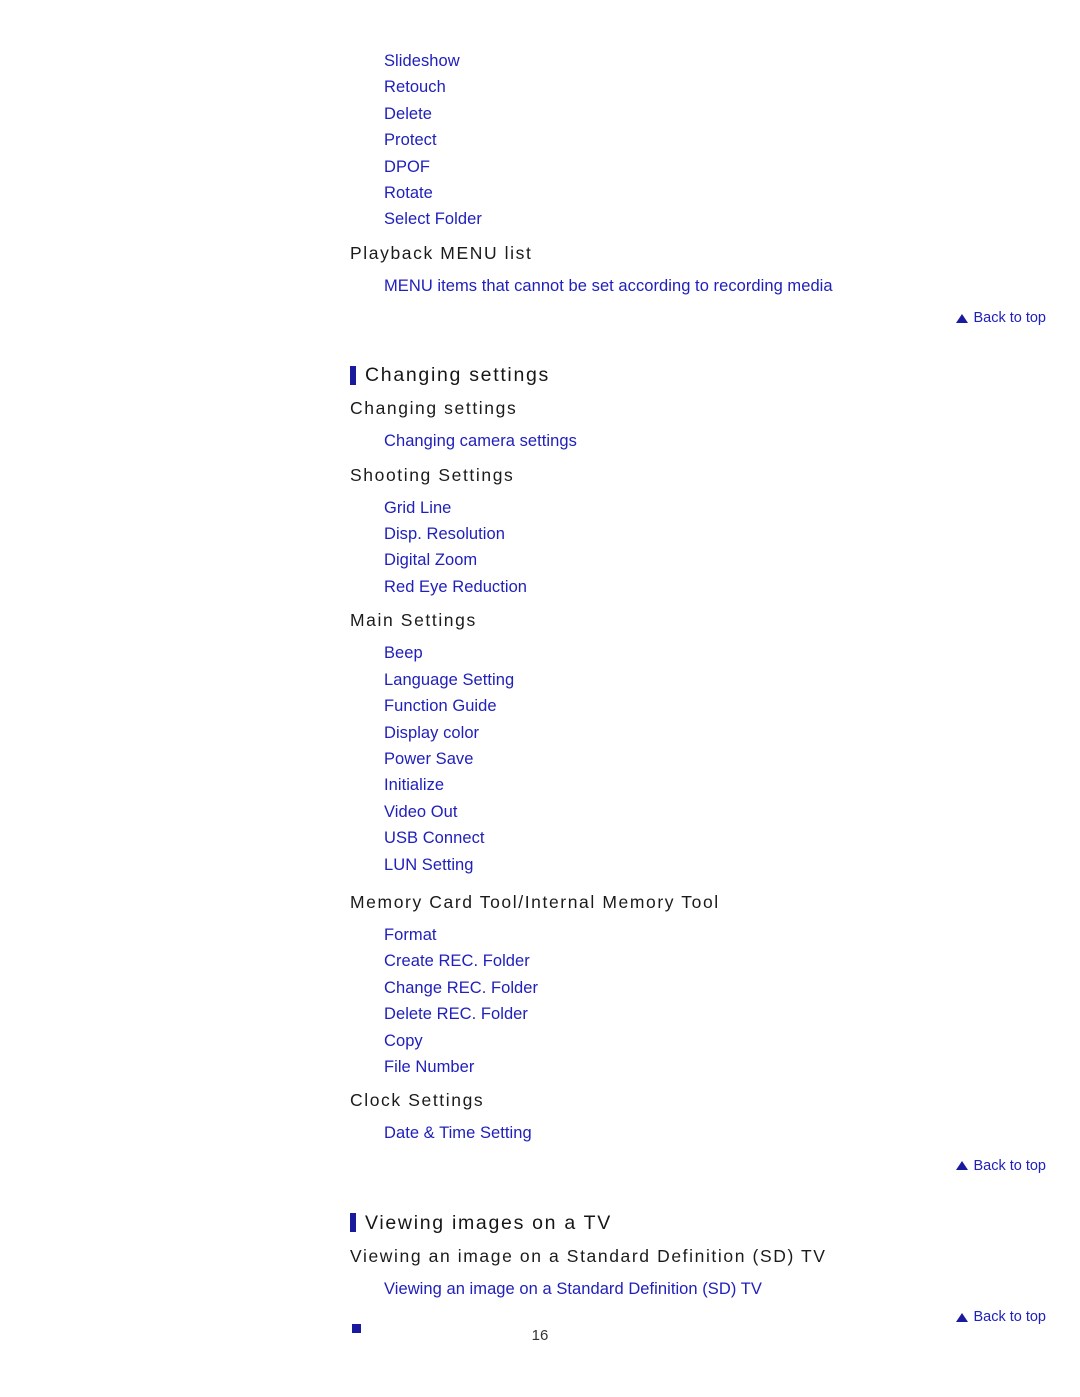 Image resolution: width=1080 pixels, height=1397 pixels. Describe the element at coordinates (717, 680) in the screenshot. I see `list-item: Language Setting` at that location.